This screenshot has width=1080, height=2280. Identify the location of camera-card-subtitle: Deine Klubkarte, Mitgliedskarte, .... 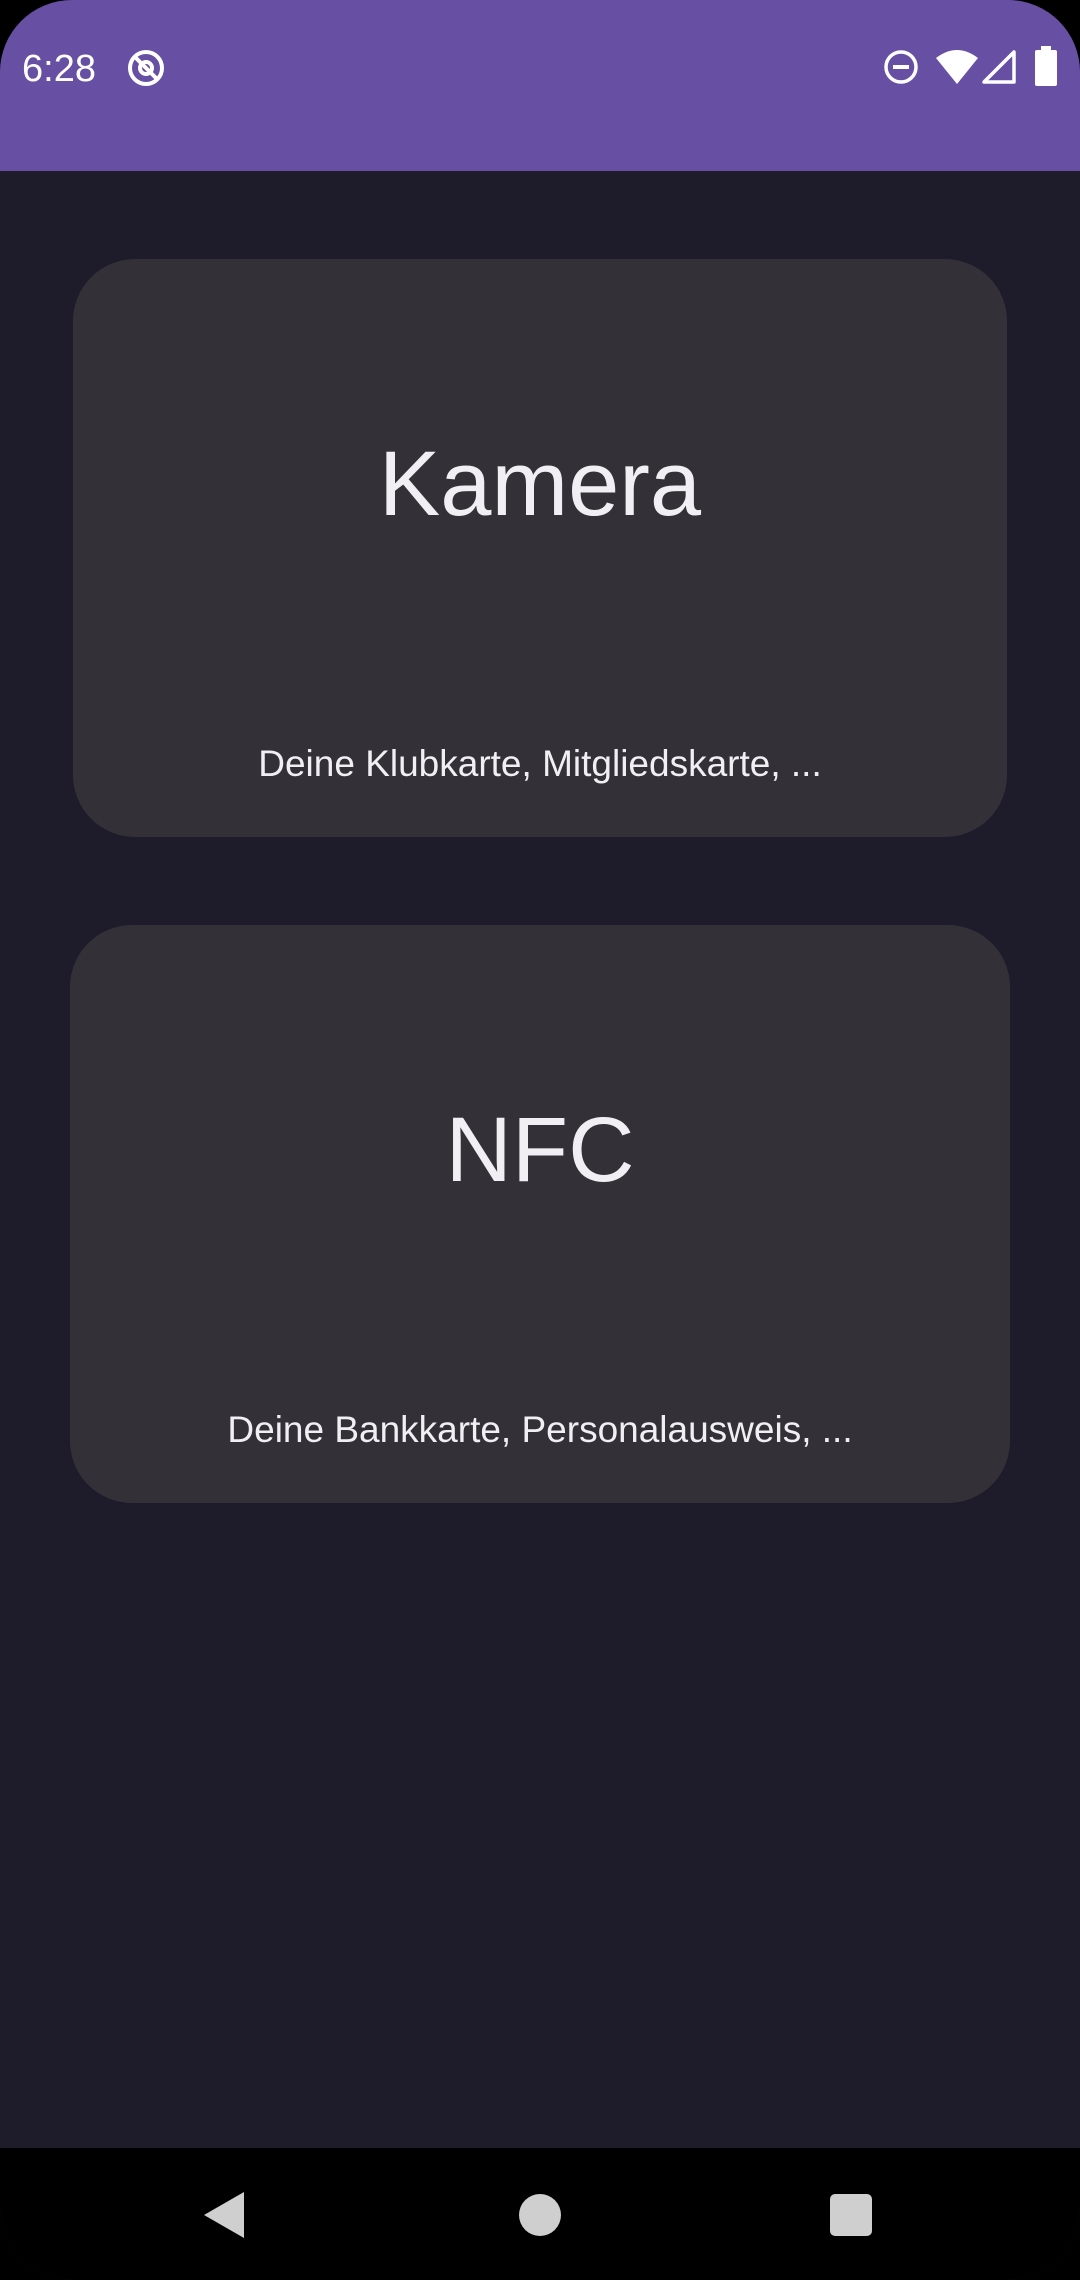
(540, 763).